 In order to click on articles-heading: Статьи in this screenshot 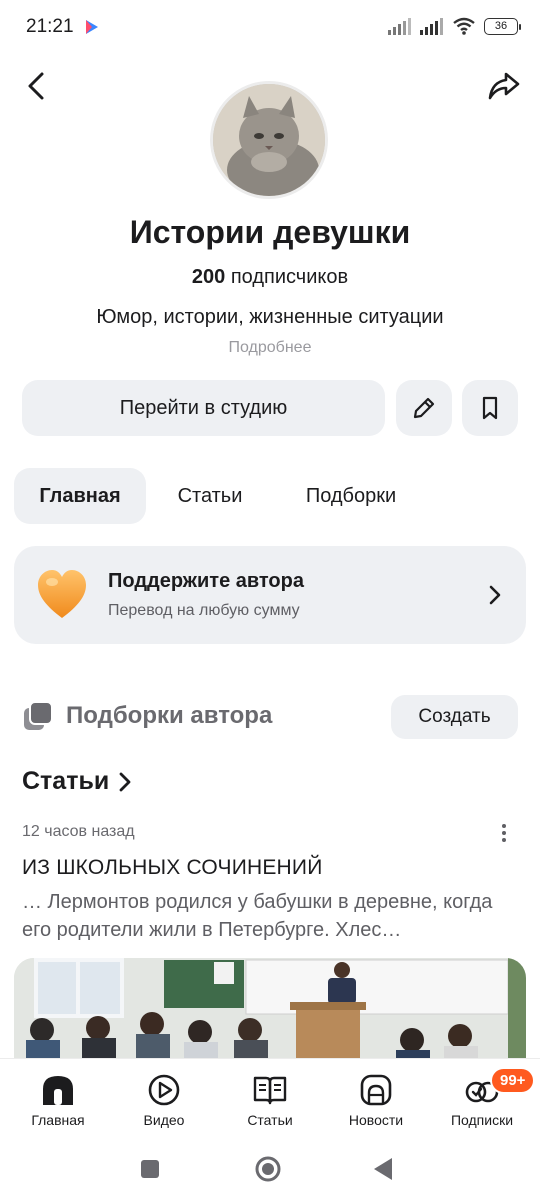, I will do `click(77, 781)`.